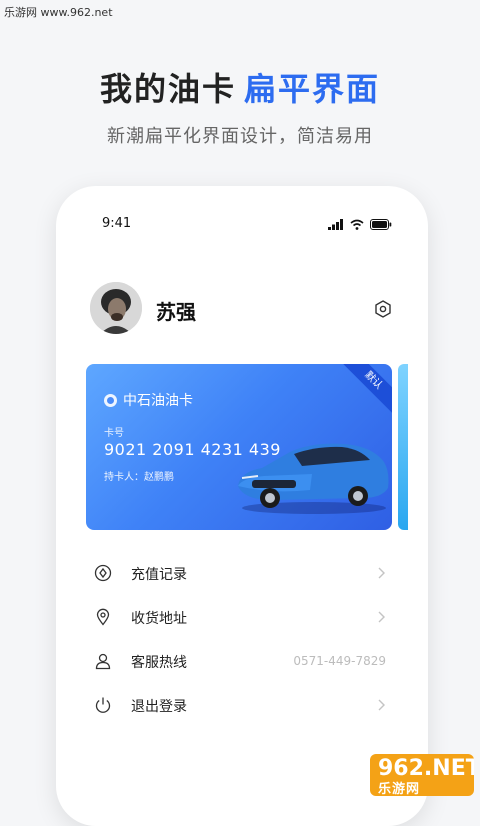 The image size is (480, 826). Describe the element at coordinates (422, 775) in the screenshot. I see `site-logo: 962.NET 乐游网` at that location.